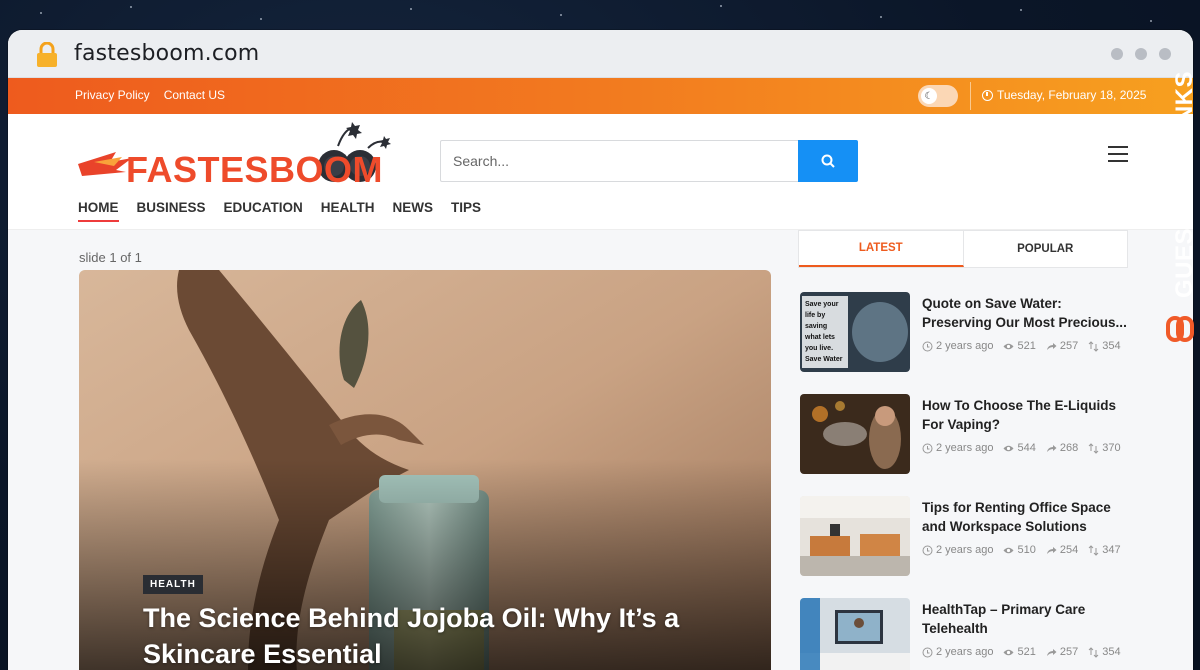  Describe the element at coordinates (1111, 550) in the screenshot. I see `post-comments: 347` at that location.